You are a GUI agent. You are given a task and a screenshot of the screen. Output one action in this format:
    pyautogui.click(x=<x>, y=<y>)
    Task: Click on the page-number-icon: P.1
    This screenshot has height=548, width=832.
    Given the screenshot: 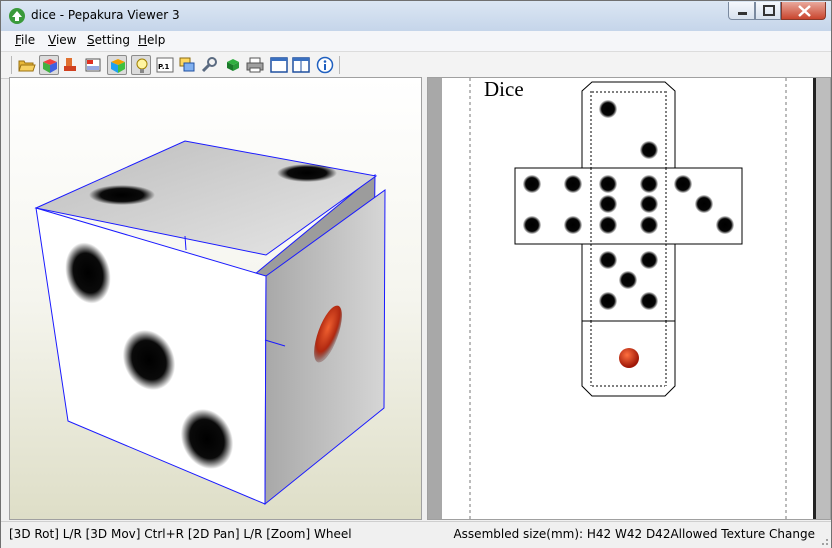 What is the action you would take?
    pyautogui.click(x=165, y=65)
    